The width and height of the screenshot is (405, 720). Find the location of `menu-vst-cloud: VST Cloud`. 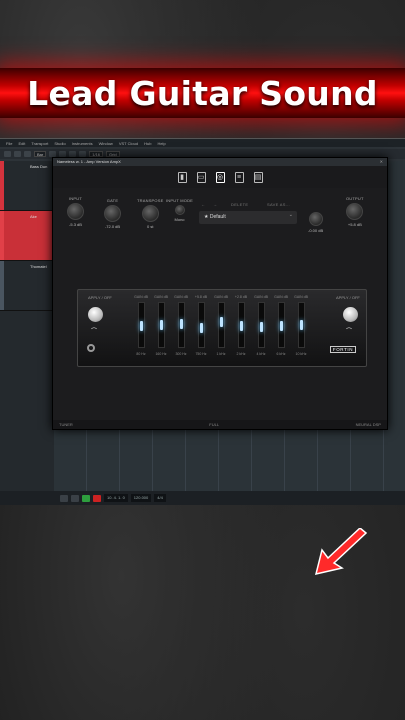

menu-vst-cloud: VST Cloud is located at coordinates (128, 143).